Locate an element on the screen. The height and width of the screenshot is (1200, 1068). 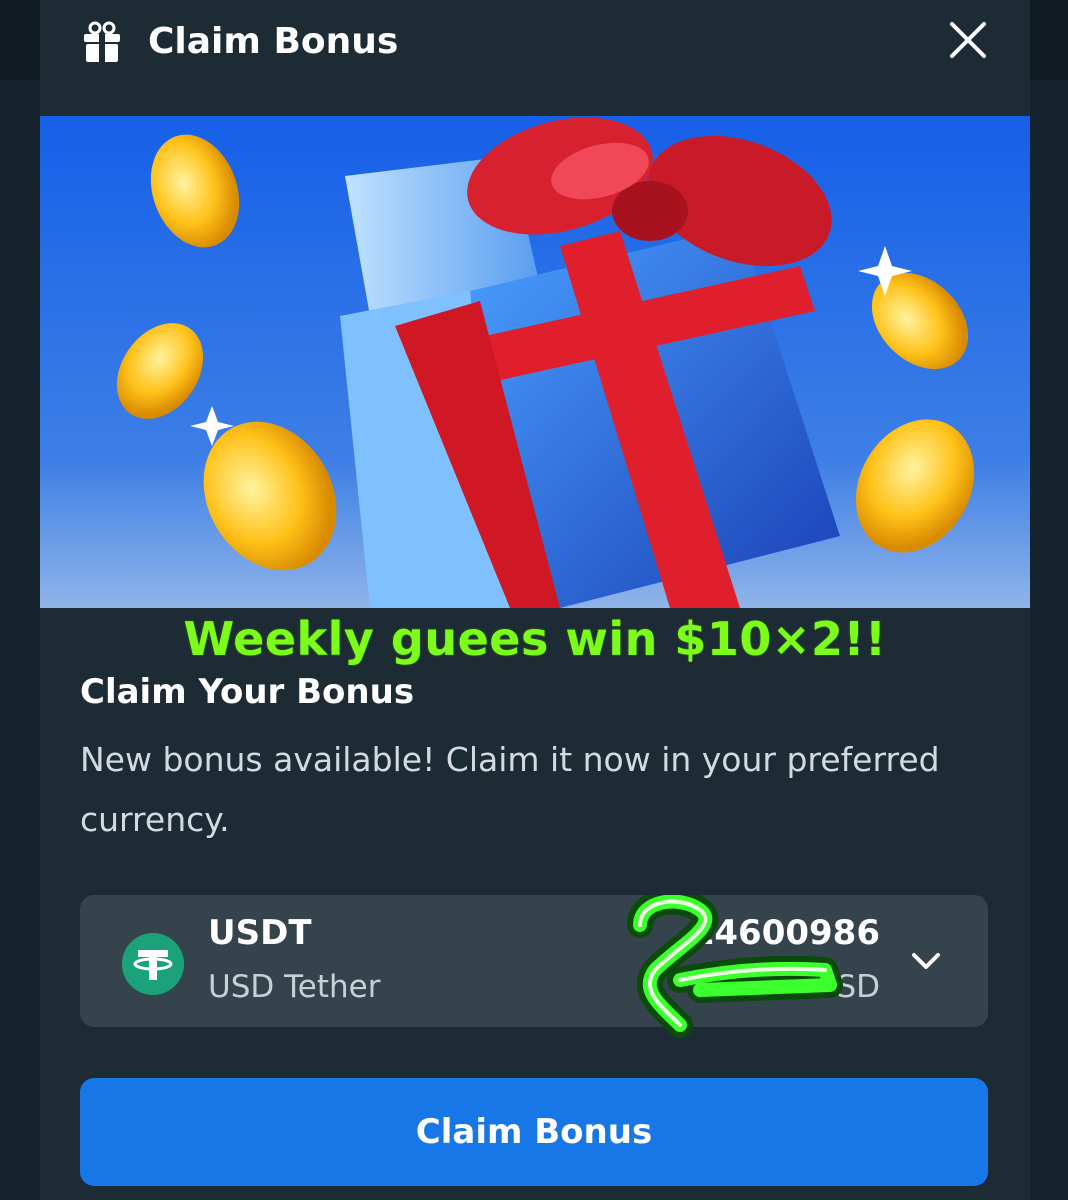
tether-icon is located at coordinates (153, 964).